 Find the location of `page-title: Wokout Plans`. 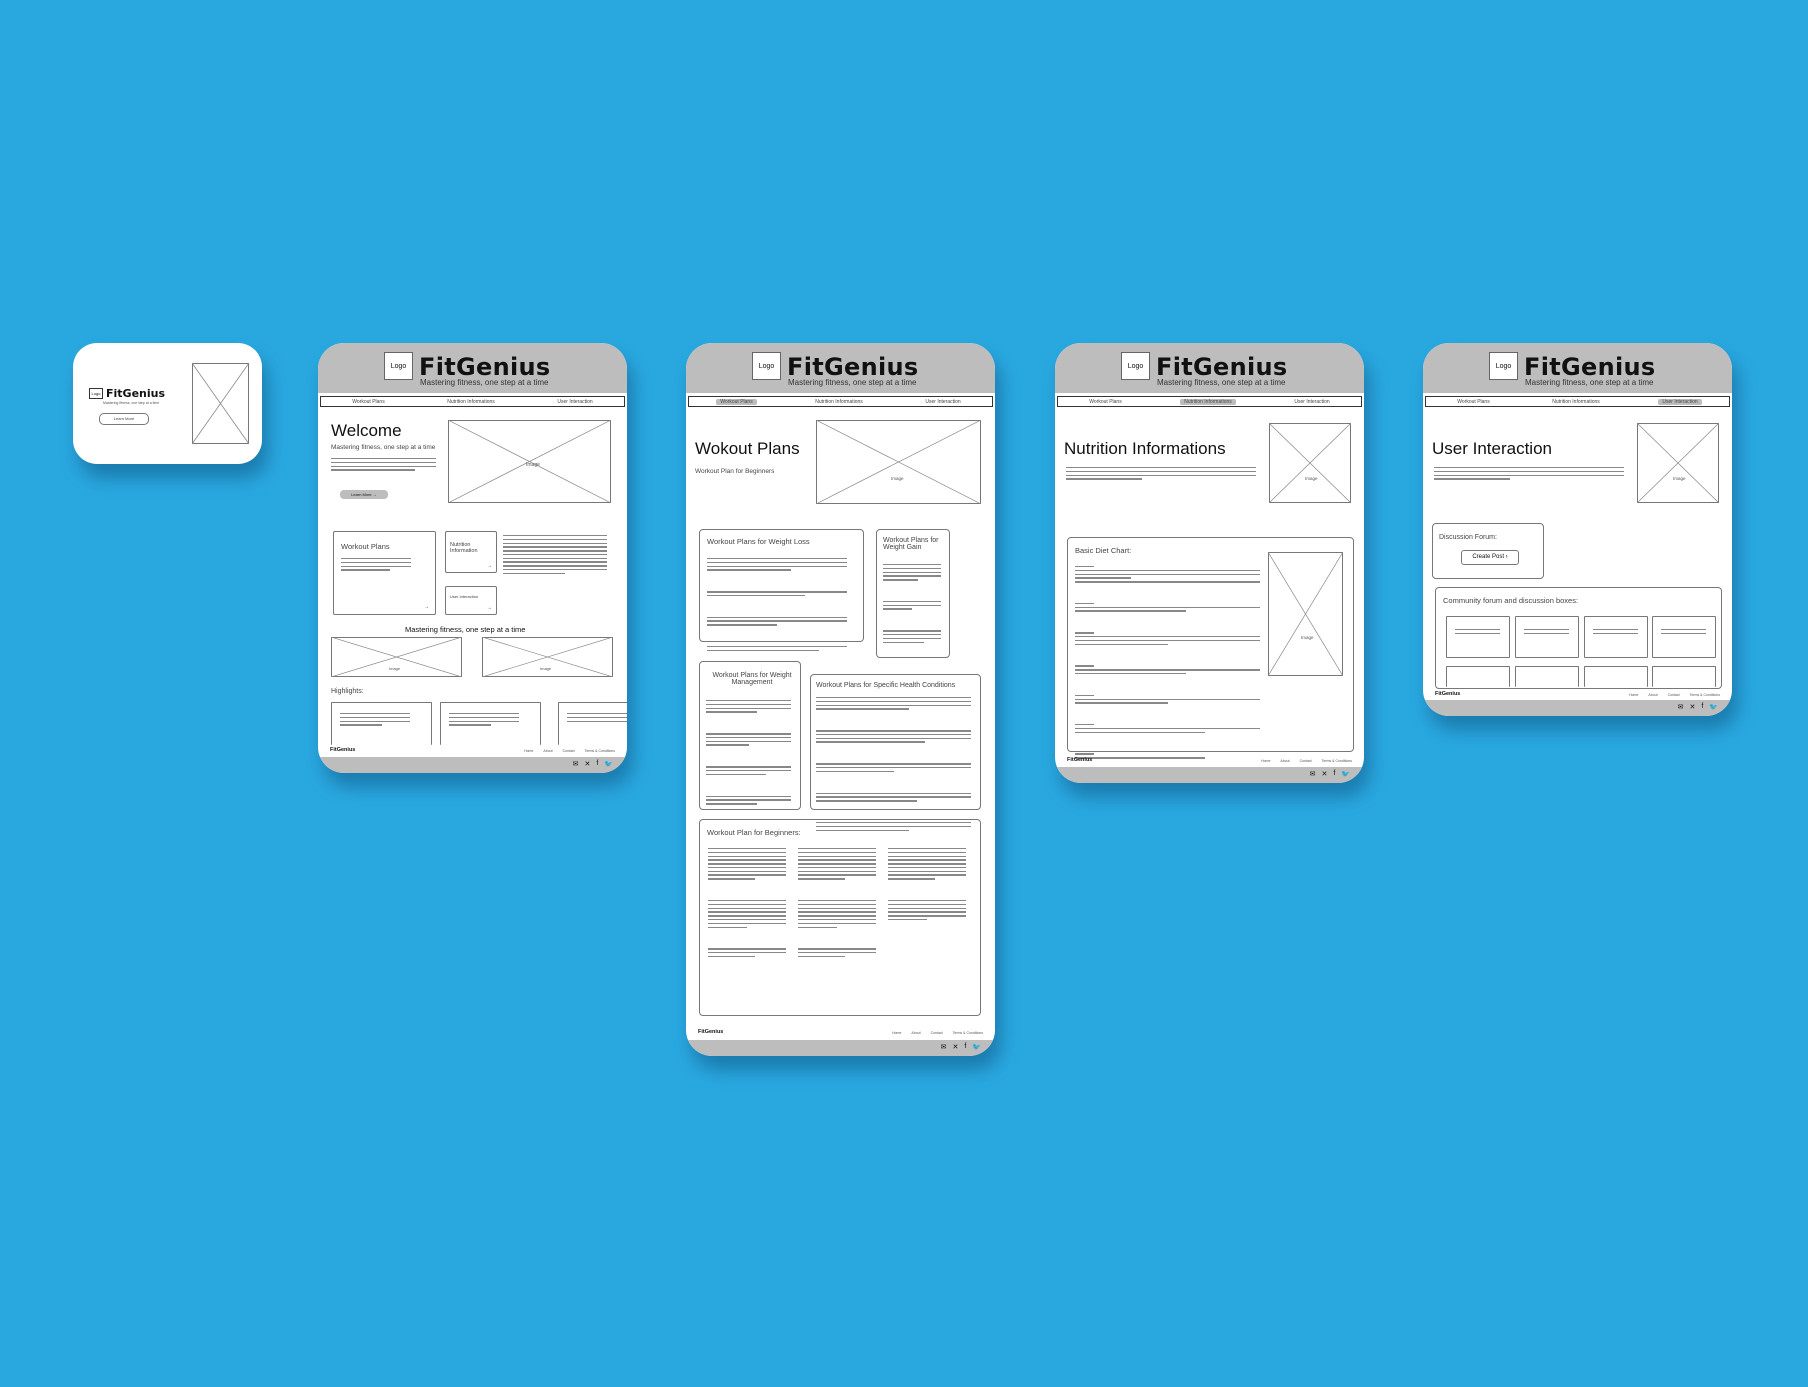

page-title: Wokout Plans is located at coordinates (747, 448).